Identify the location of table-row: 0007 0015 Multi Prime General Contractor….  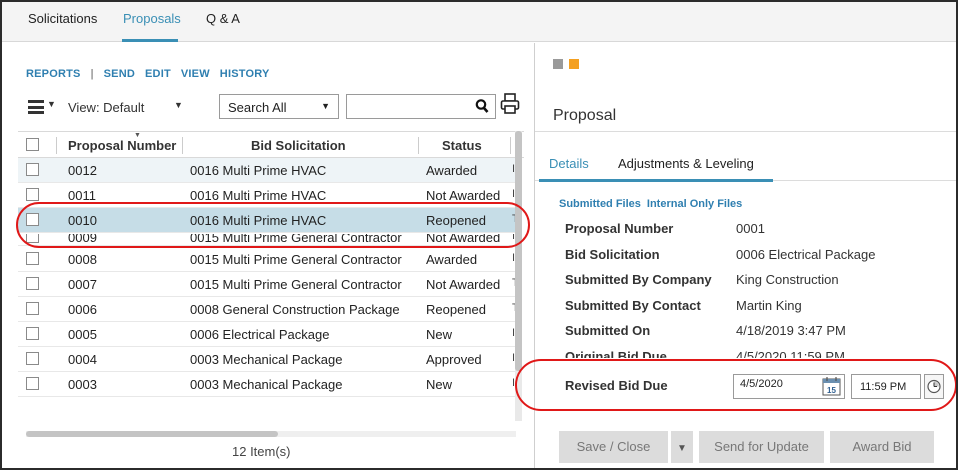
(268, 284).